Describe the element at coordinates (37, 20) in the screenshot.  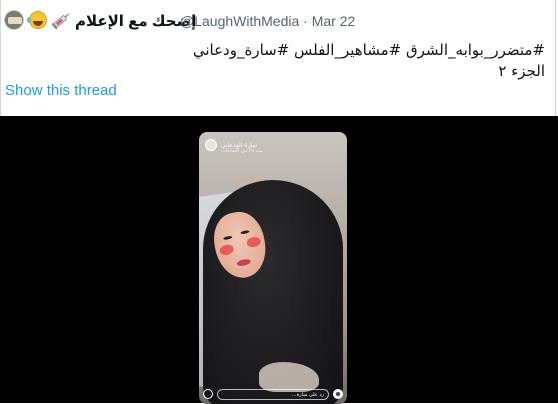
I see `rolling-laughing-emoji-icon` at that location.